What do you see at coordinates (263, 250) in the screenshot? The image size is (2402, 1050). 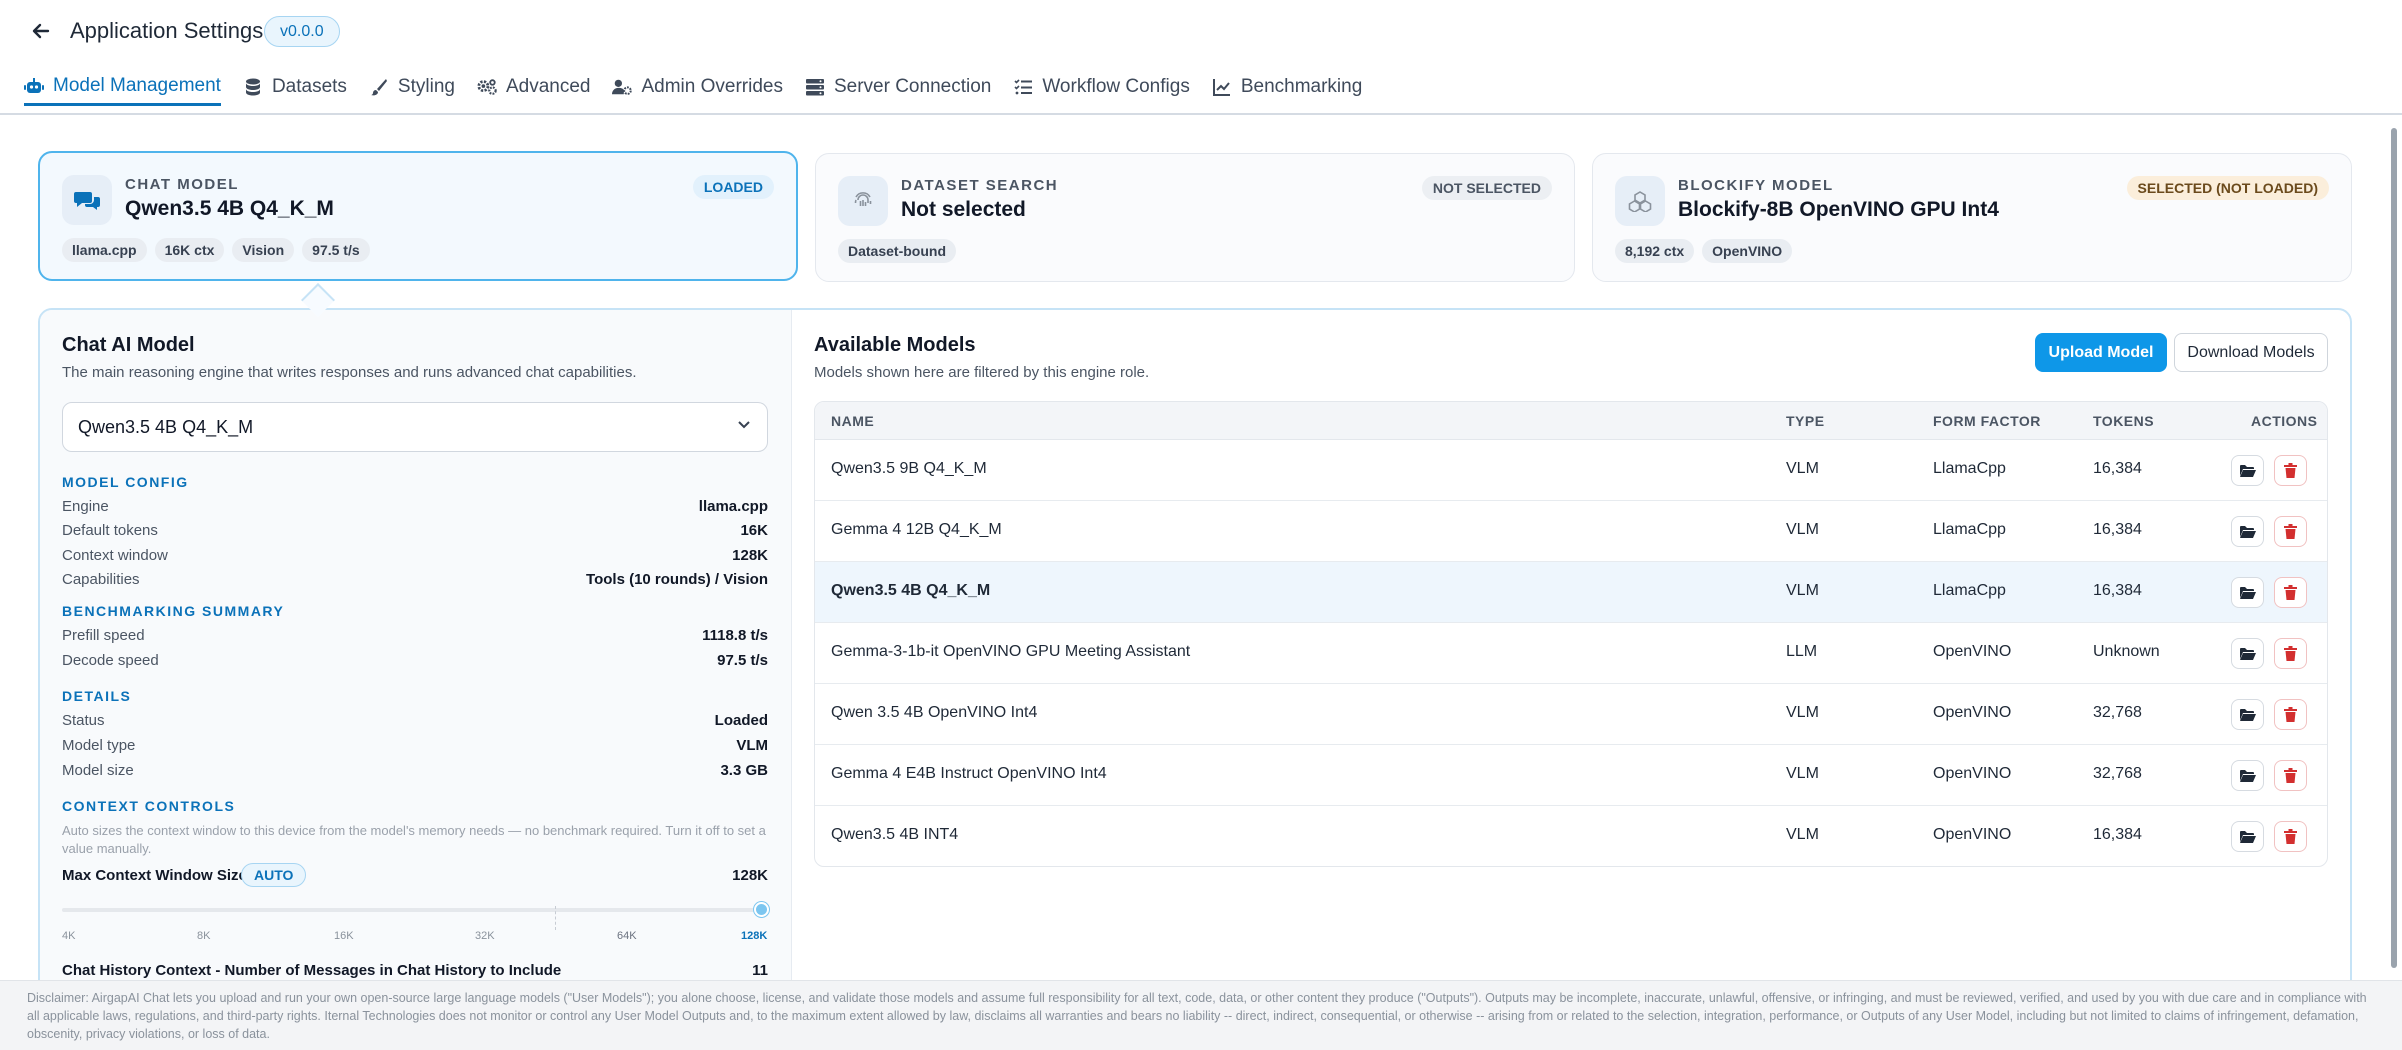 I see `chip: Vision` at bounding box center [263, 250].